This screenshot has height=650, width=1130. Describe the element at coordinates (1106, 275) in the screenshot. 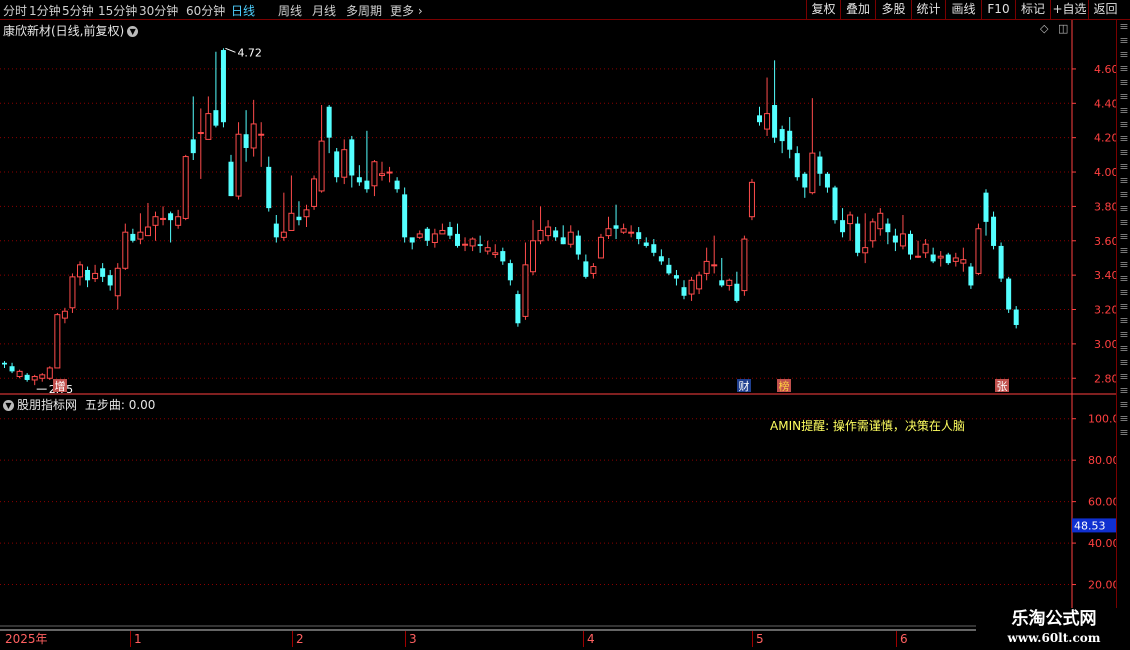

I see `price-tick-label: 3.40` at that location.